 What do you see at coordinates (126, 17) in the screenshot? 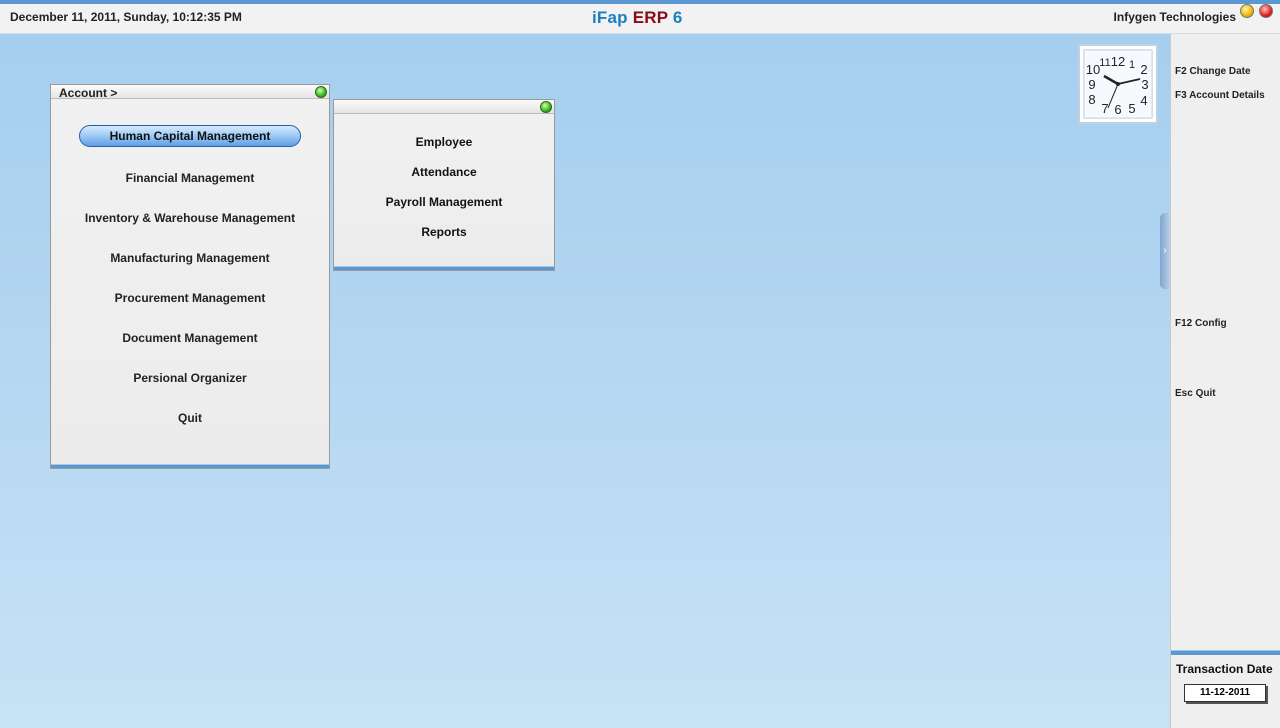
I see `current-datetime: December 11, 2011, Sunday, 10:12:35 PM` at bounding box center [126, 17].